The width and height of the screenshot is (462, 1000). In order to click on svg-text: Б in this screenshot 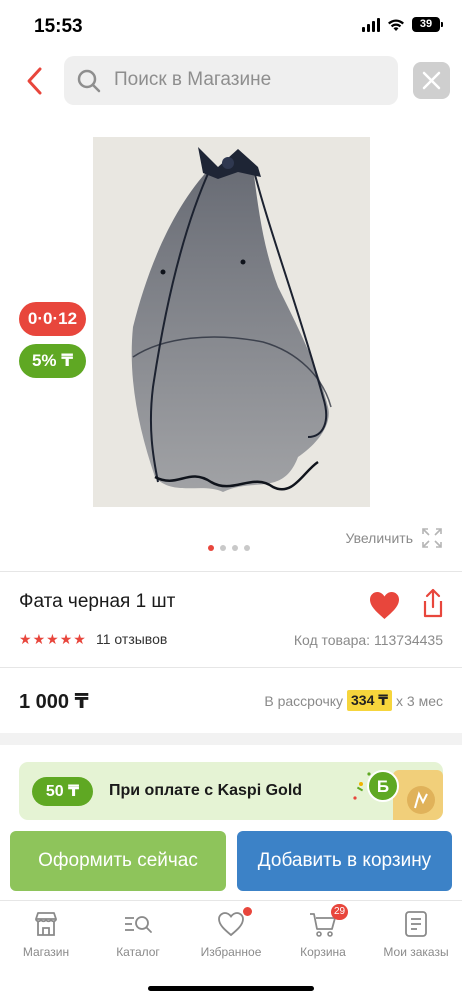, I will do `click(383, 786)`.